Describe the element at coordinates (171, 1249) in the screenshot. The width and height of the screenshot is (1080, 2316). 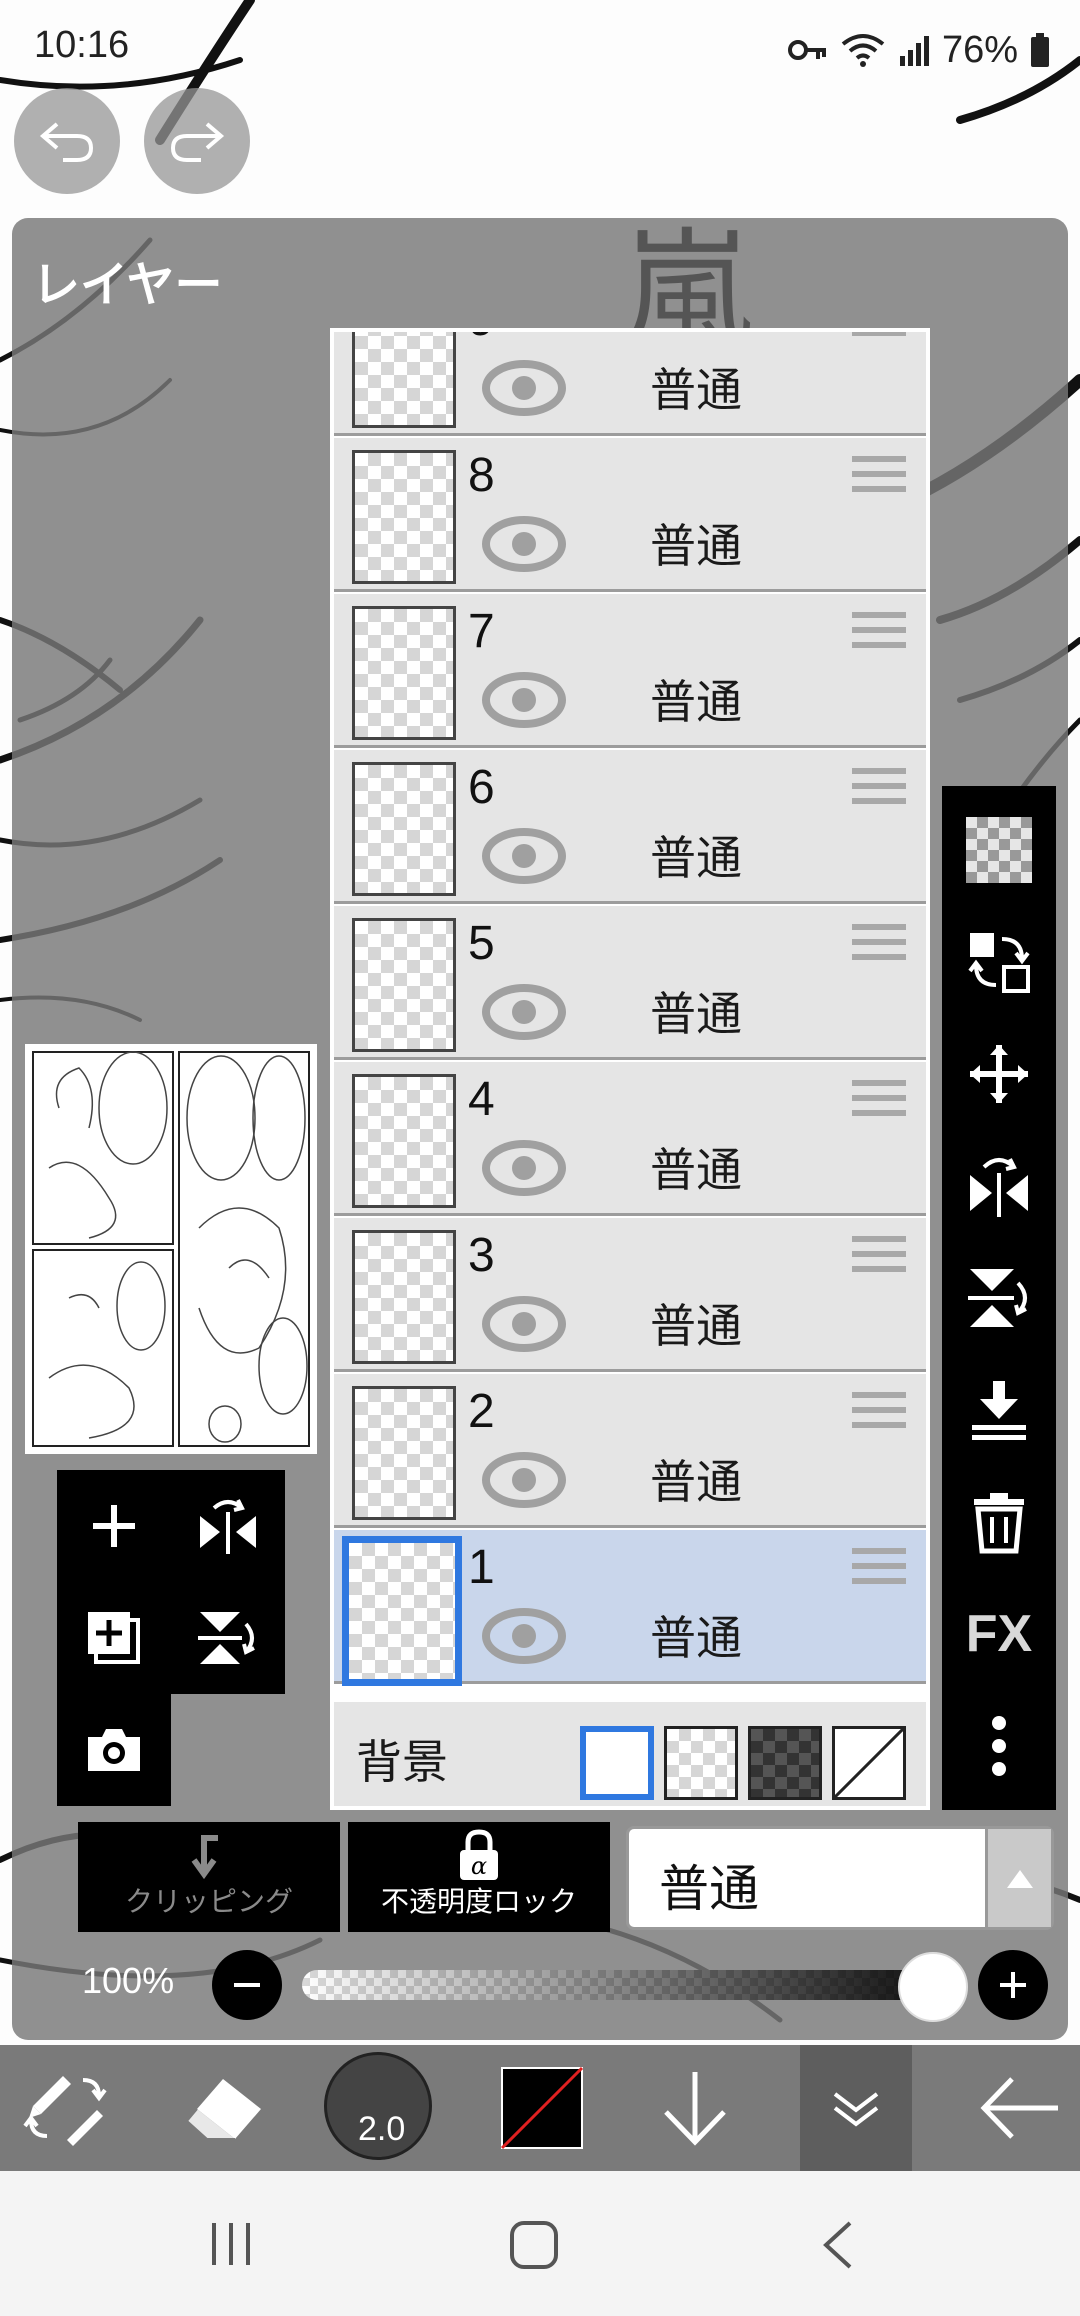
I see `comic-page-thumbnail` at that location.